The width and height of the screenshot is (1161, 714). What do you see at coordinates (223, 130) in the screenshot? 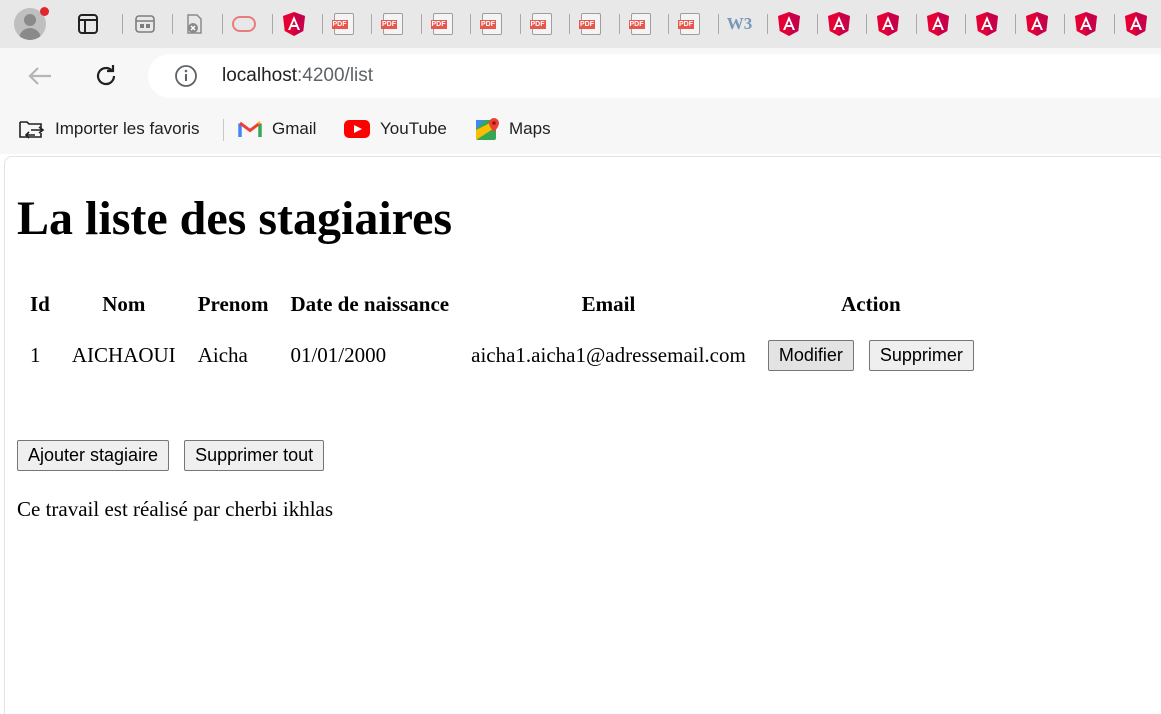
I see `bookmark-separator` at bounding box center [223, 130].